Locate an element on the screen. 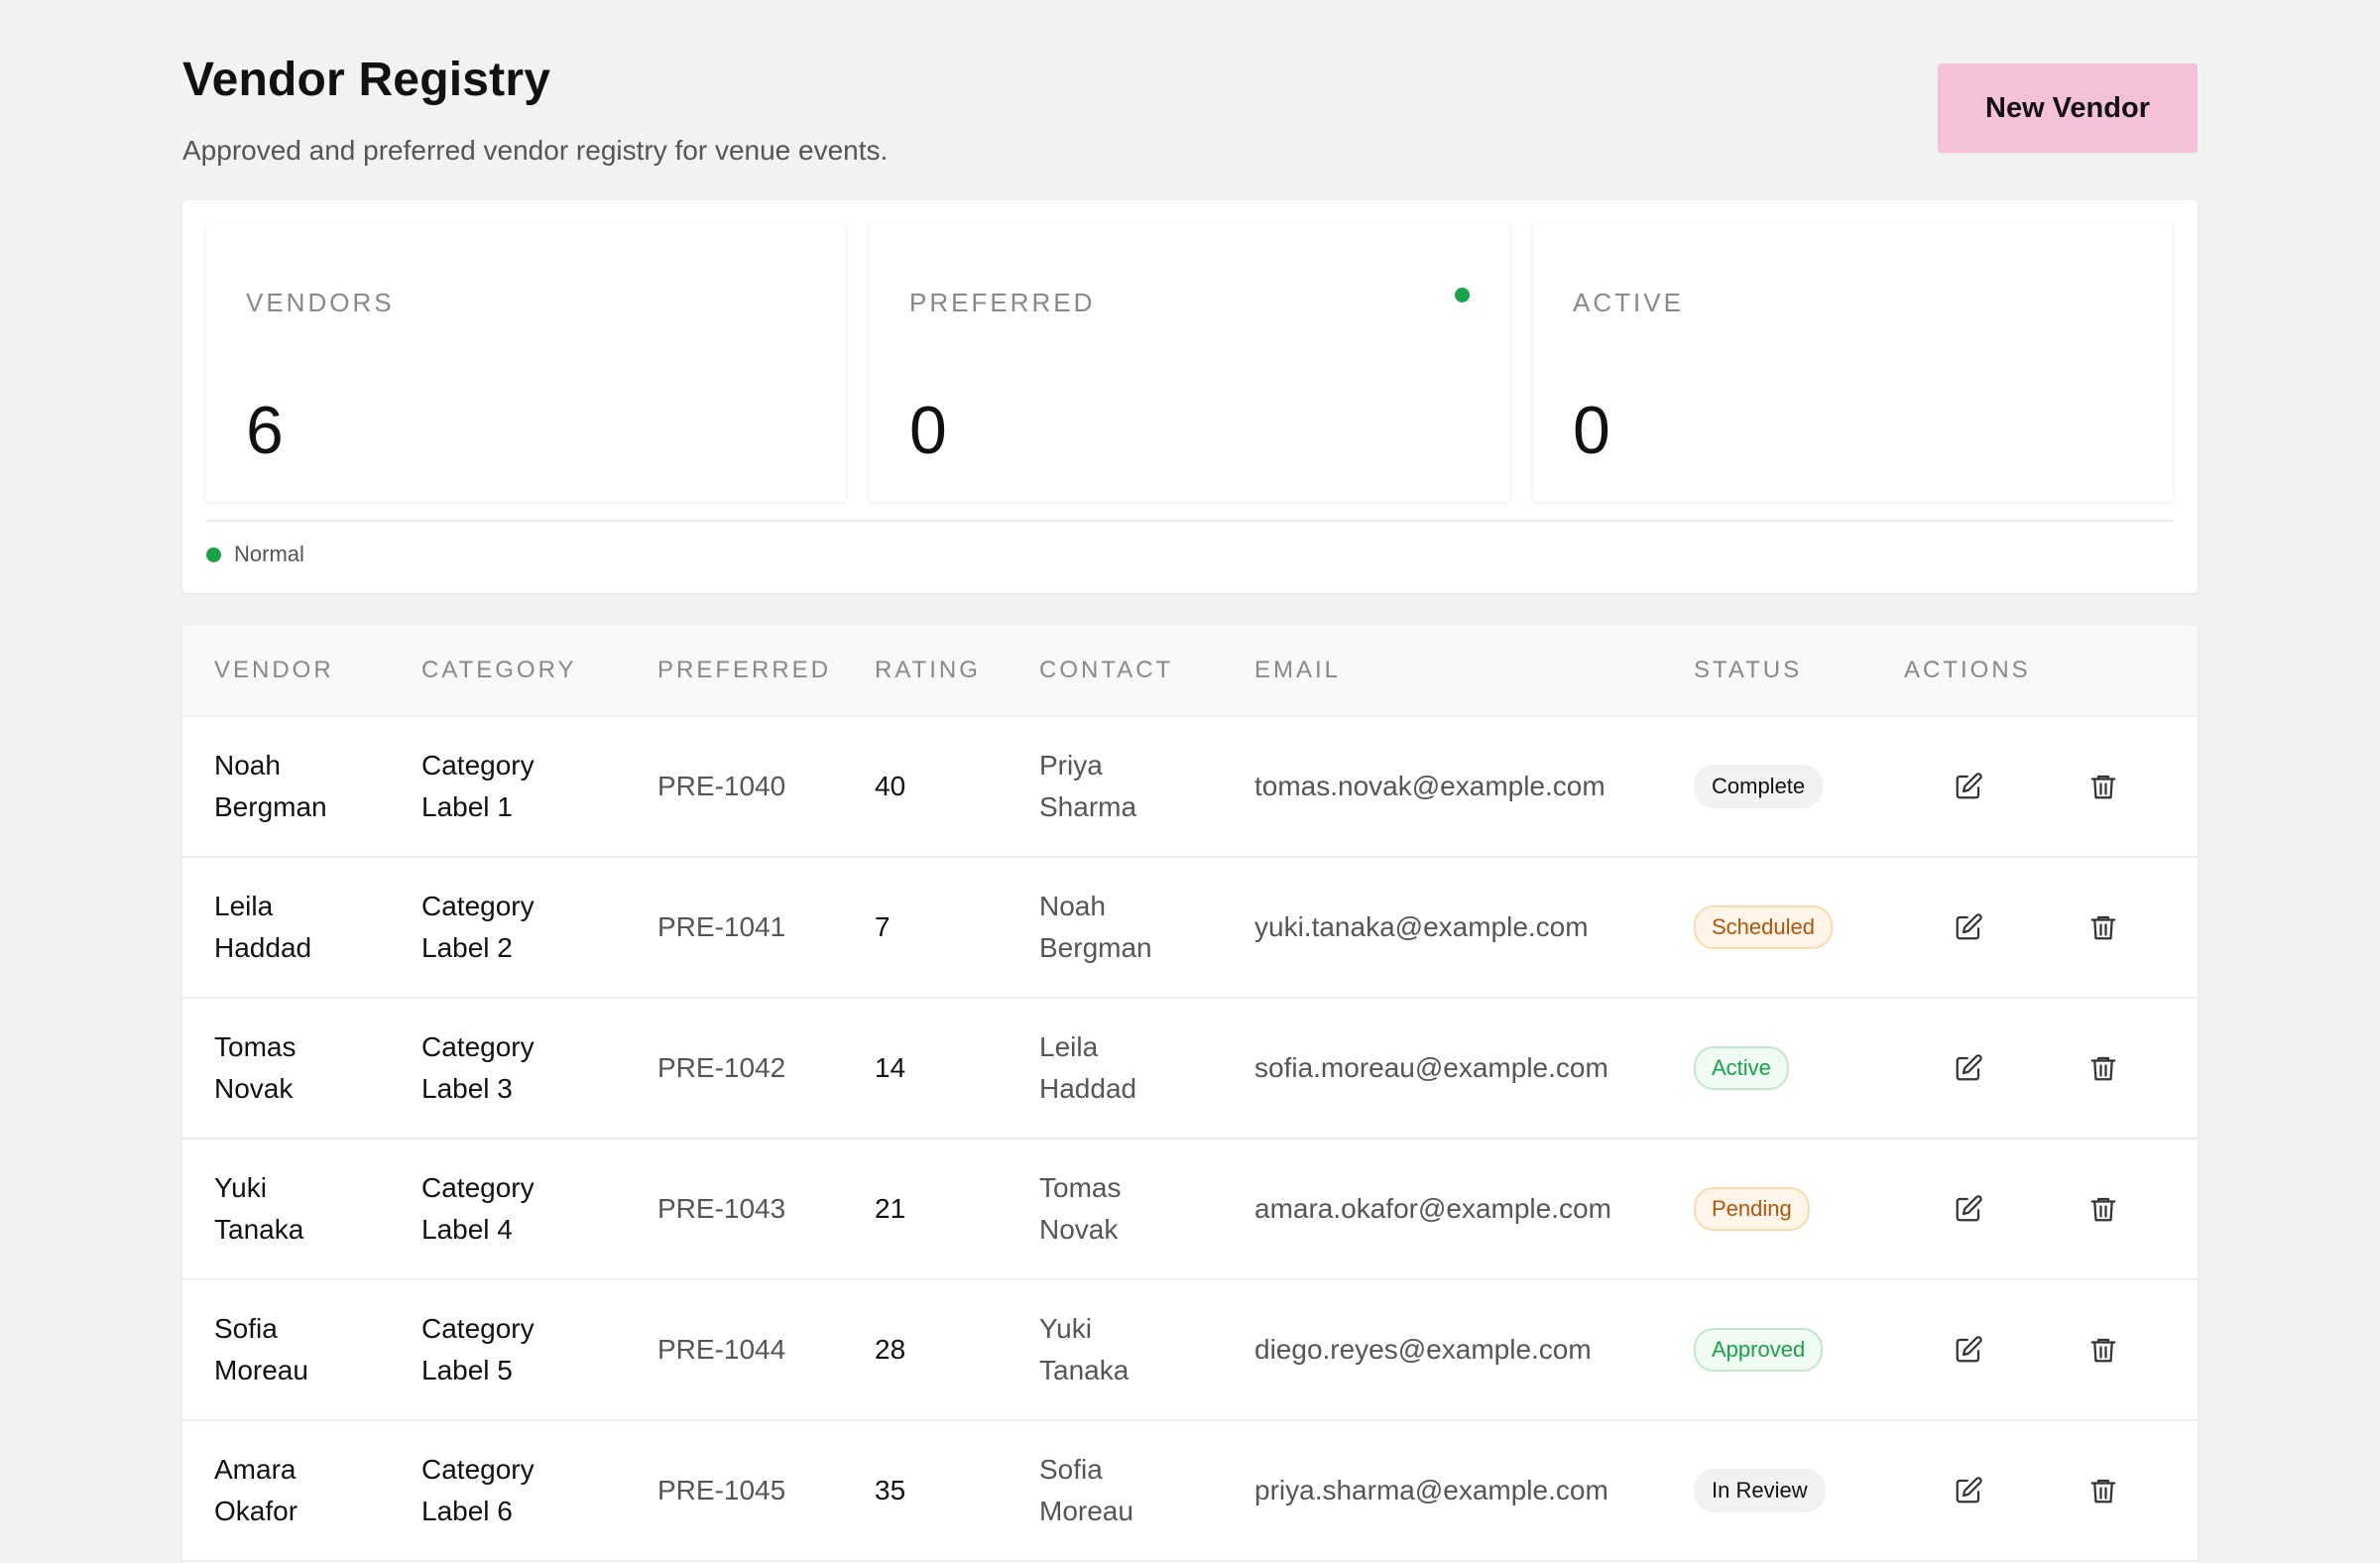 The width and height of the screenshot is (2380, 1563). category-line-2: Label 1 is located at coordinates (467, 806).